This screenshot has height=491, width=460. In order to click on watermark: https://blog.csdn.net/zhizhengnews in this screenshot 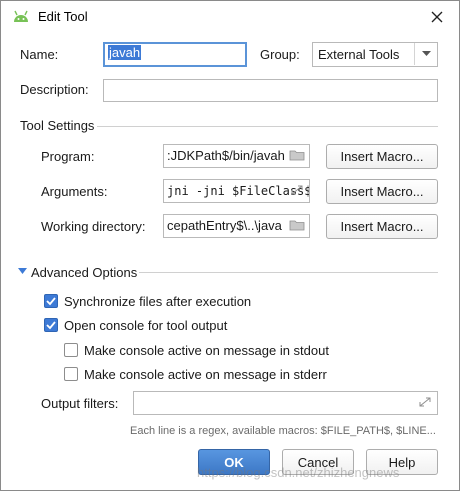, I will do `click(298, 472)`.